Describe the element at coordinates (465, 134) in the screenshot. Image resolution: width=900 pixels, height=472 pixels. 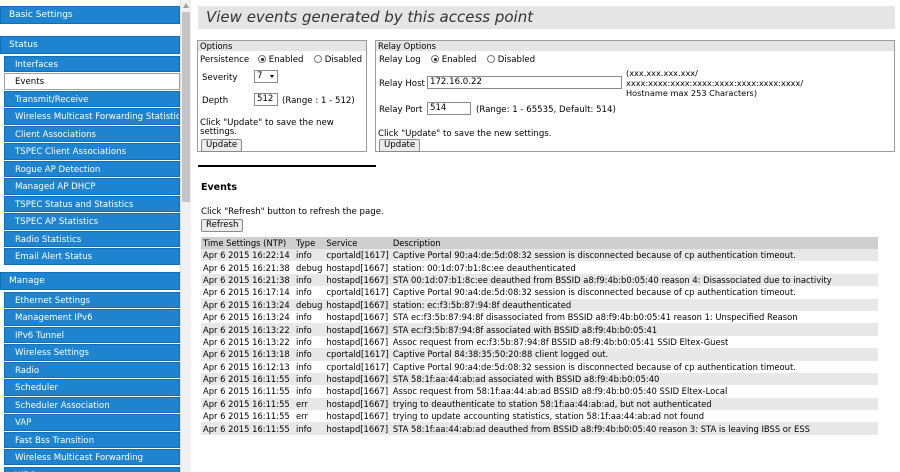
I see `relay-hint: Click "Update" to save the new settings.` at that location.